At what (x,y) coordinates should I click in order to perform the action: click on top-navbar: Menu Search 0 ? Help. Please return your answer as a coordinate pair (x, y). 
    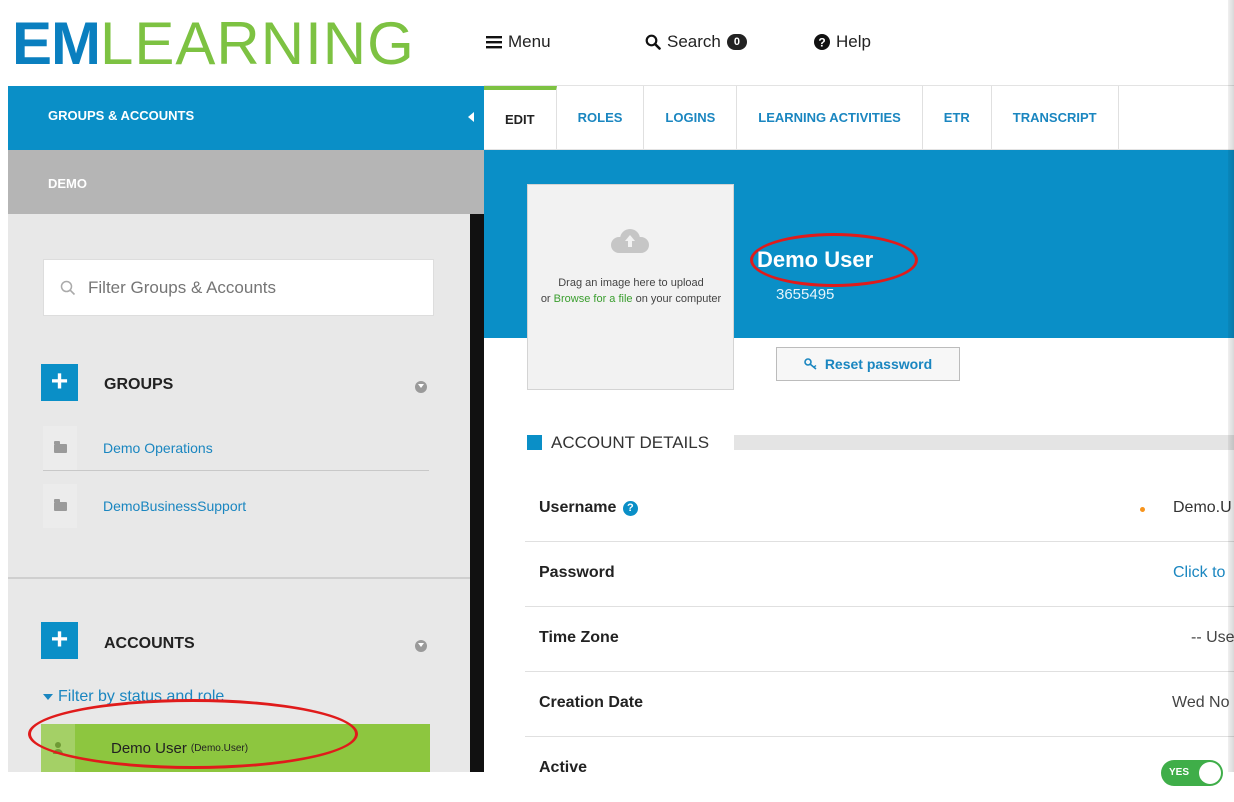
    Looking at the image, I should click on (859, 43).